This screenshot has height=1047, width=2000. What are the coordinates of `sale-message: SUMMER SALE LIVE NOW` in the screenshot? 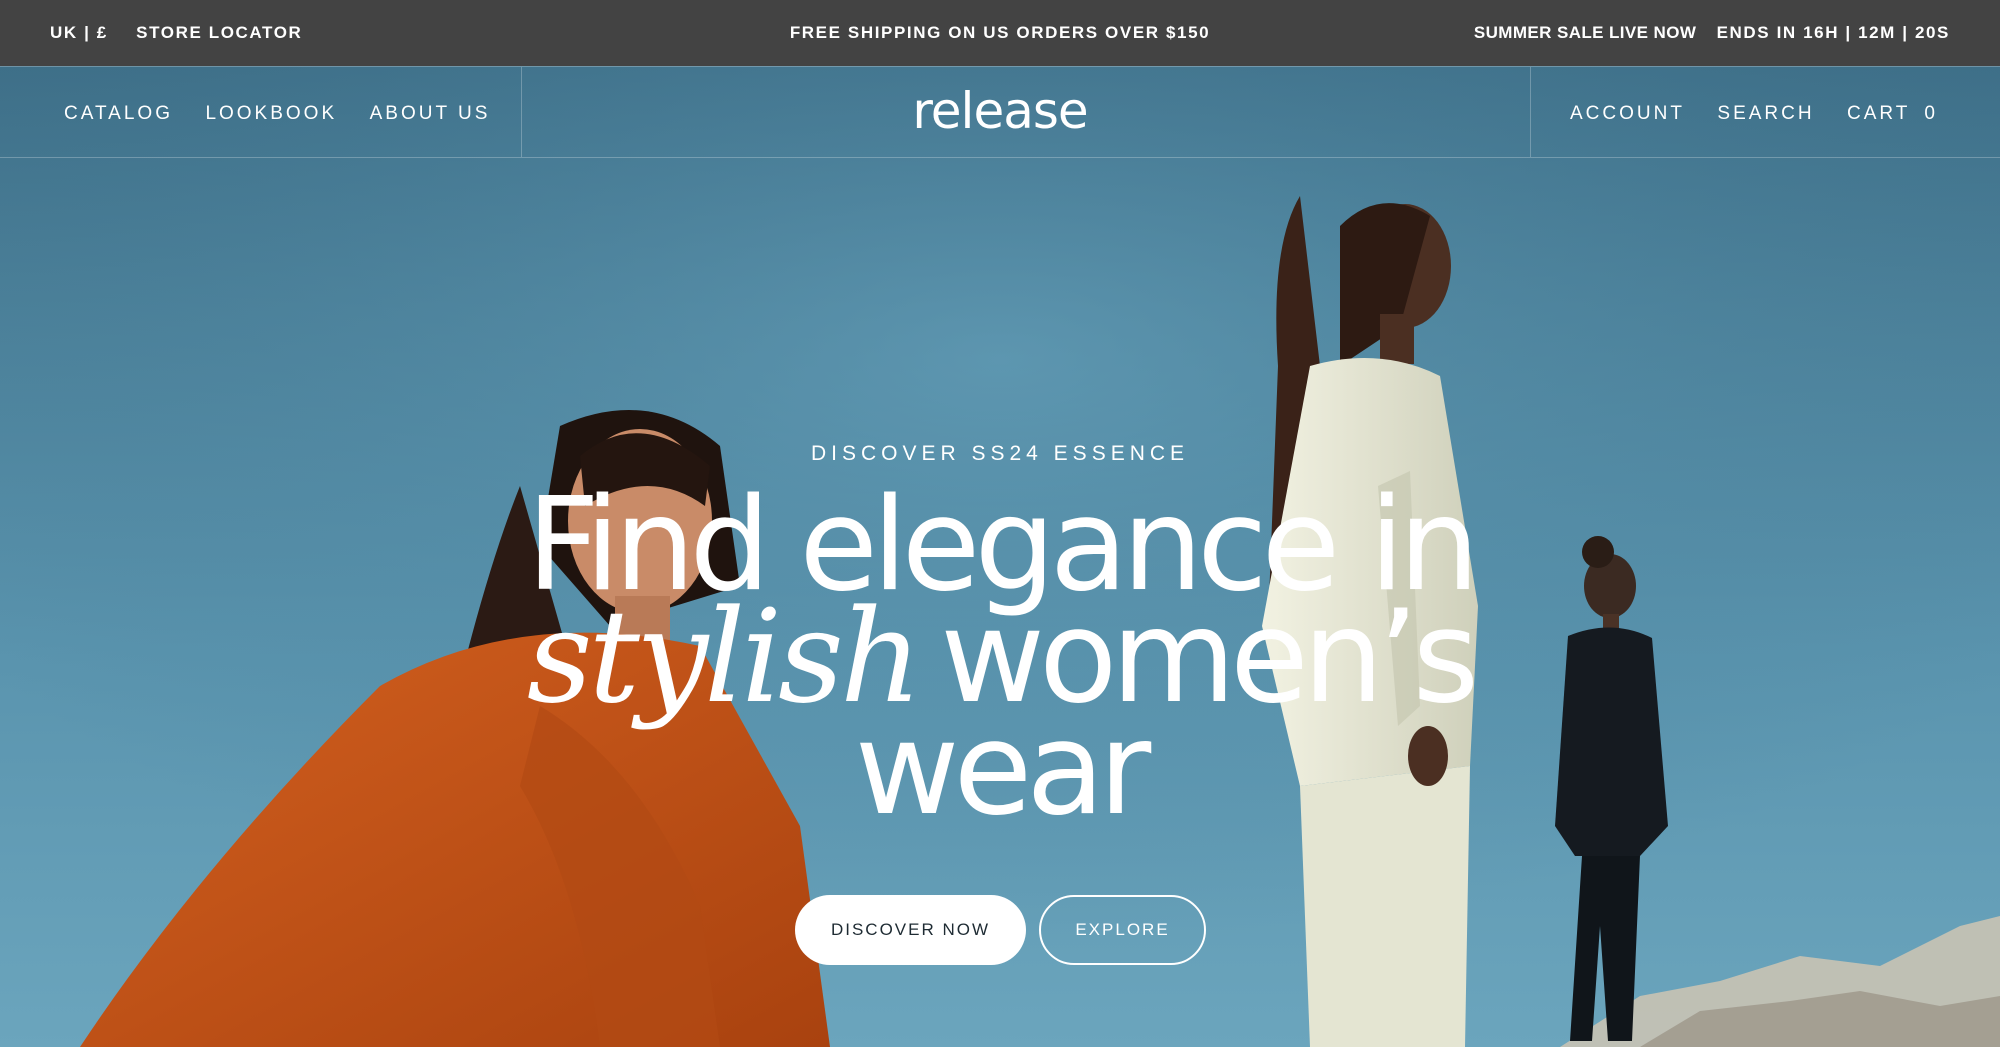 It's located at (1585, 32).